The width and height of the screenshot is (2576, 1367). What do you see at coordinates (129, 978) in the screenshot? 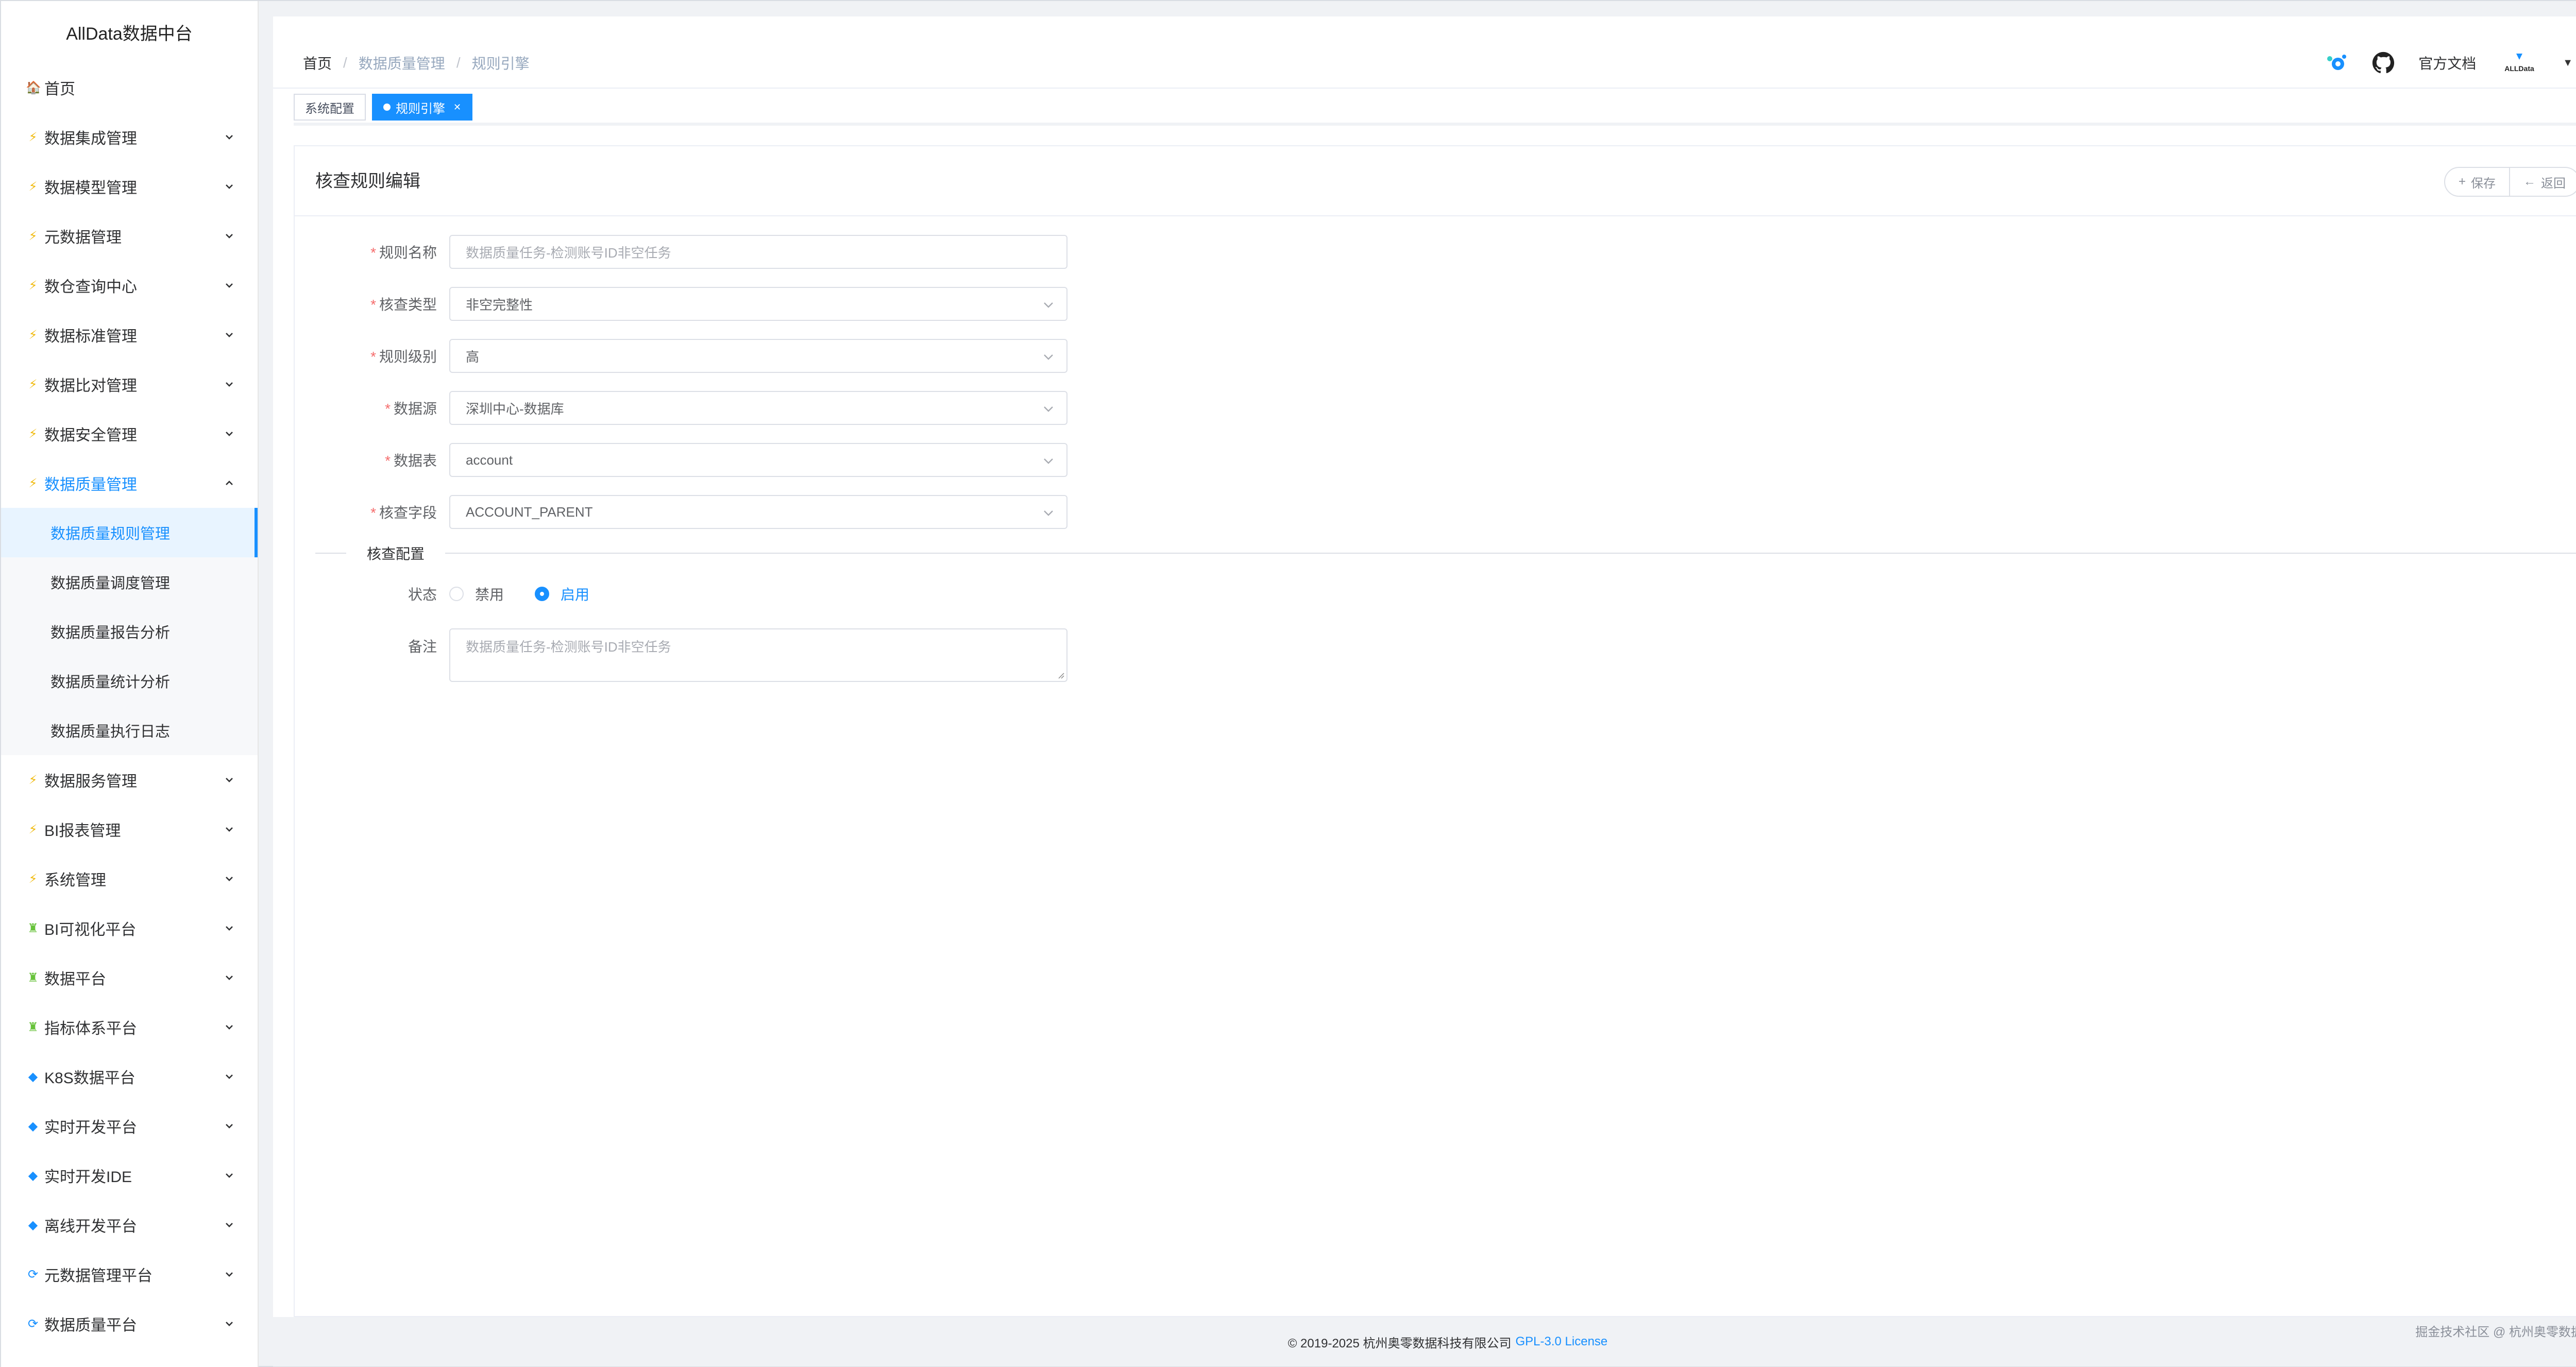
I see `sidebar-item-13: ♜ 数据平台` at bounding box center [129, 978].